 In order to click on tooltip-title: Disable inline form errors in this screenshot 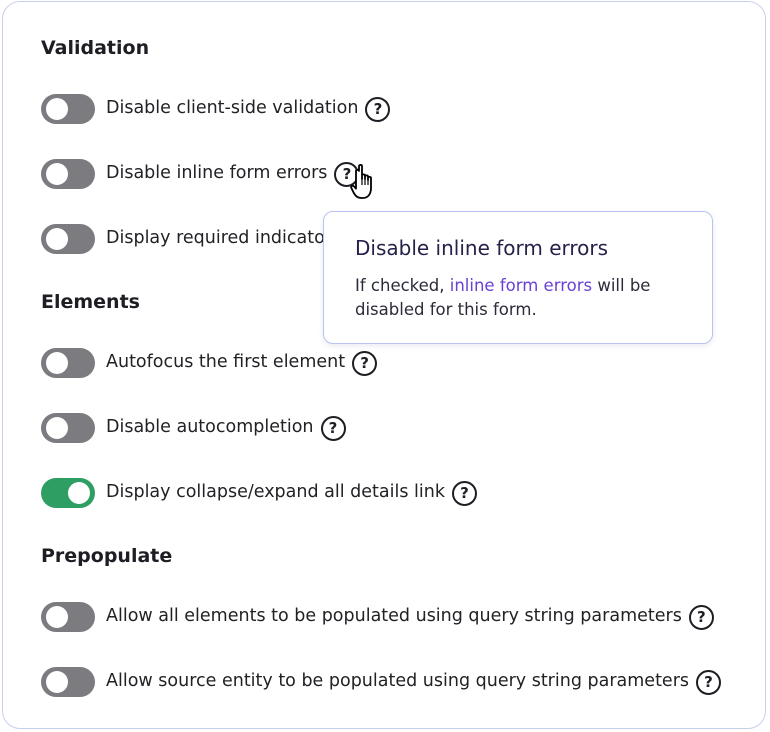, I will do `click(482, 248)`.